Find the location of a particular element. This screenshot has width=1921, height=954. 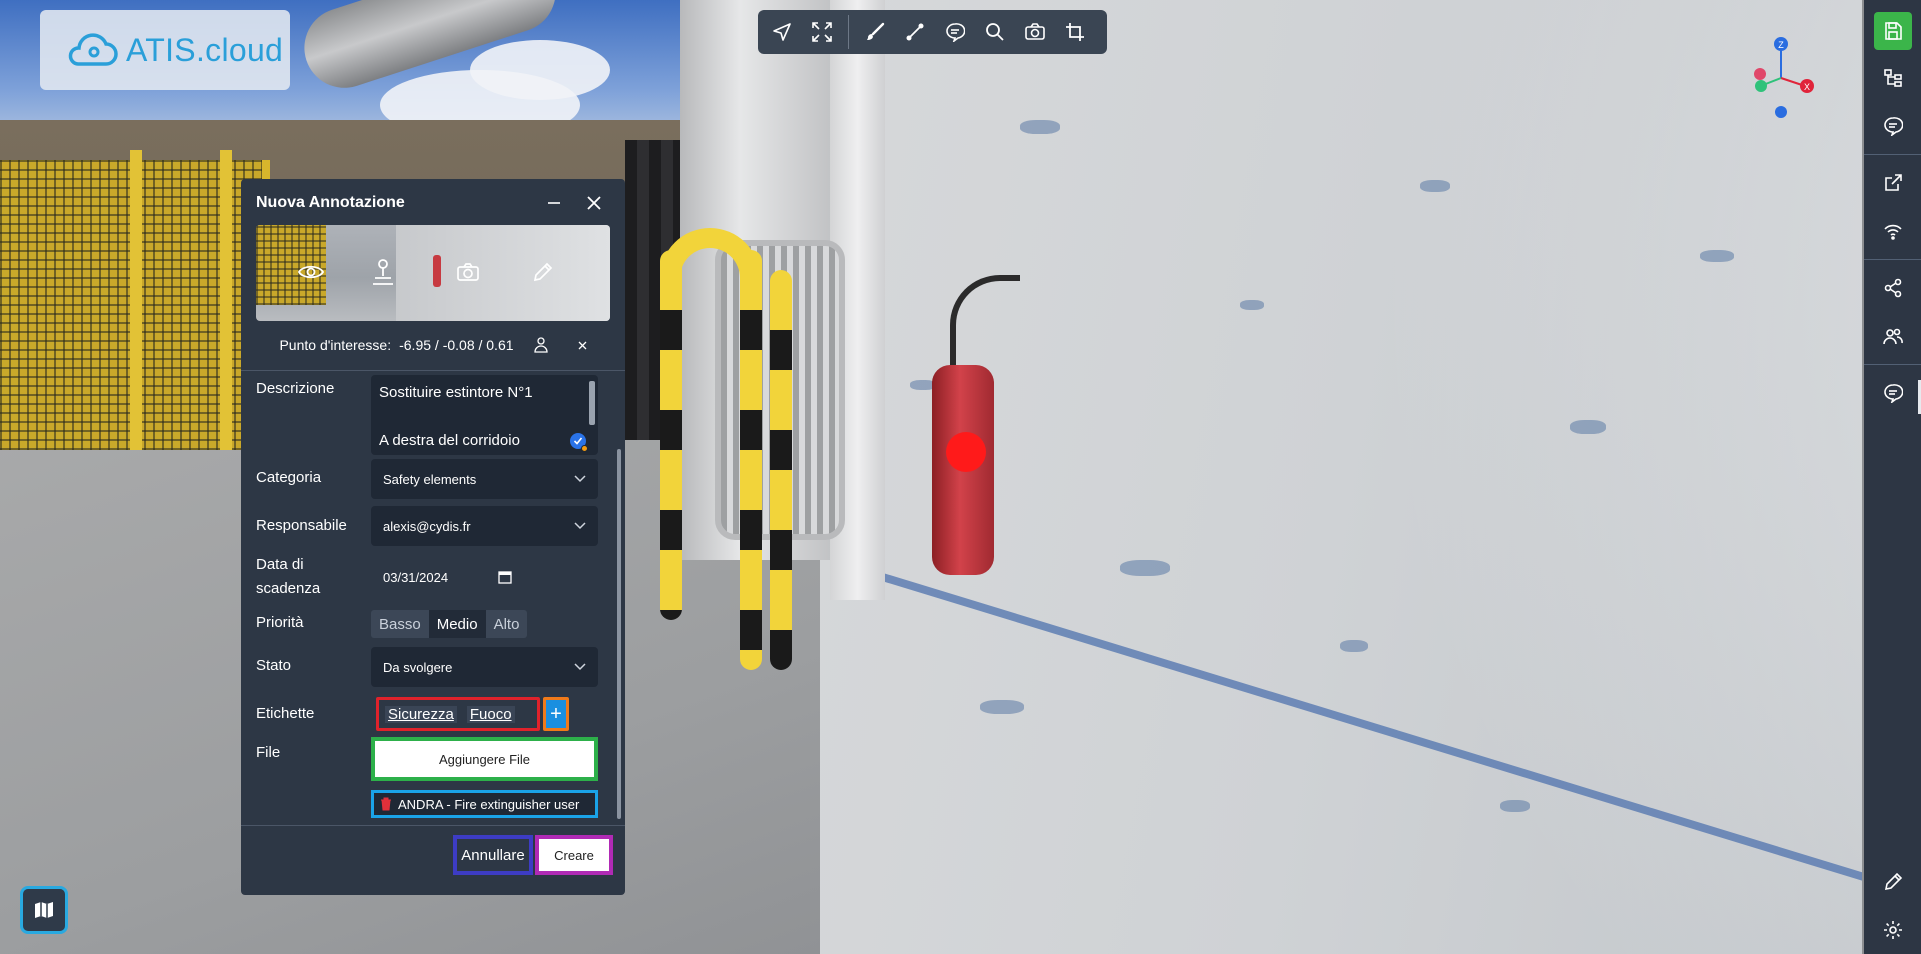

point-of-interest-marker is located at coordinates (966, 452).